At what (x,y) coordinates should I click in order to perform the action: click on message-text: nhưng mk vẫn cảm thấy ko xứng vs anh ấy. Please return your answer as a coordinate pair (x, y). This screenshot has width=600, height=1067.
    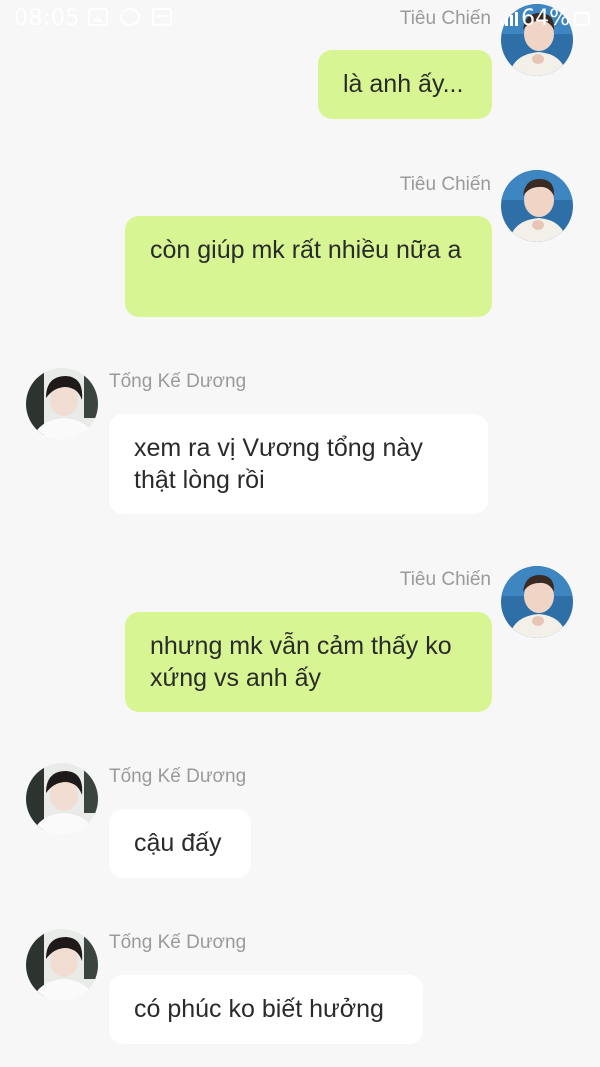
    Looking at the image, I should click on (301, 662).